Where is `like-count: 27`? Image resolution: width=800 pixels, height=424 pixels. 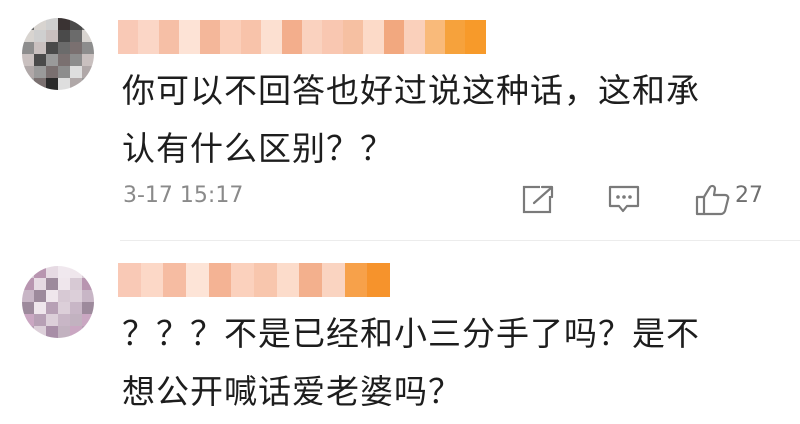
like-count: 27 is located at coordinates (749, 195).